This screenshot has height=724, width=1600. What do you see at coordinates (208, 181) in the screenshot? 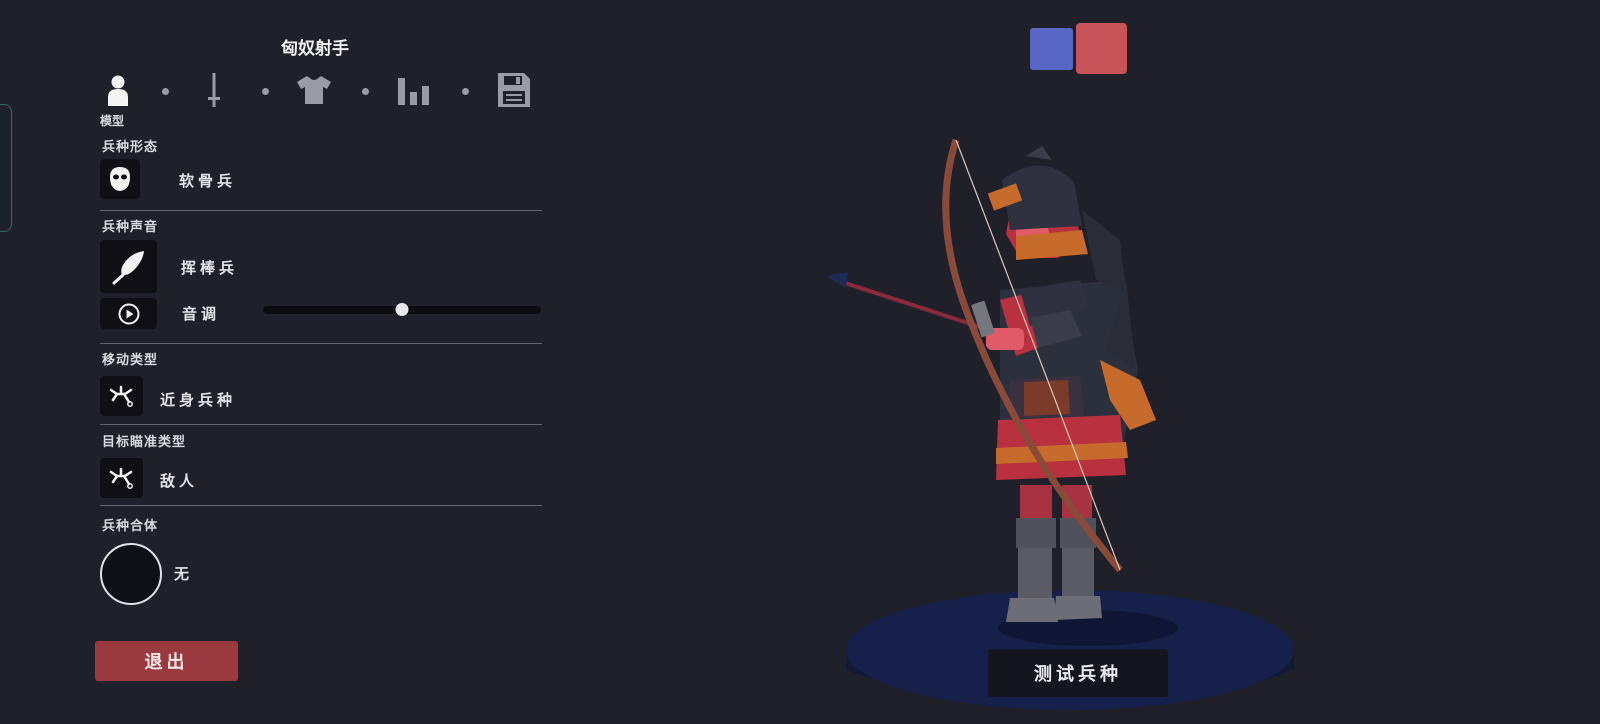
I see `form-value: 软骨兵` at bounding box center [208, 181].